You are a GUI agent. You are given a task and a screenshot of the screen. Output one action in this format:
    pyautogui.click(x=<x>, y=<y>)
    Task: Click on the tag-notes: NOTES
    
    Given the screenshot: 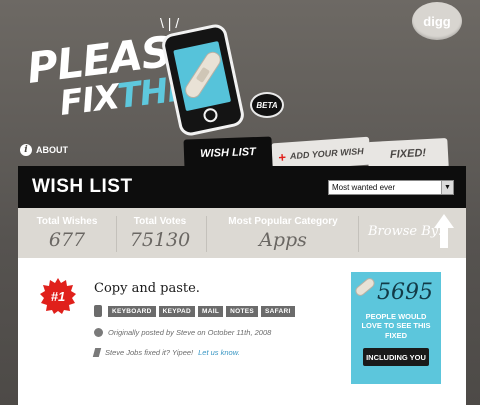 What is the action you would take?
    pyautogui.click(x=242, y=311)
    